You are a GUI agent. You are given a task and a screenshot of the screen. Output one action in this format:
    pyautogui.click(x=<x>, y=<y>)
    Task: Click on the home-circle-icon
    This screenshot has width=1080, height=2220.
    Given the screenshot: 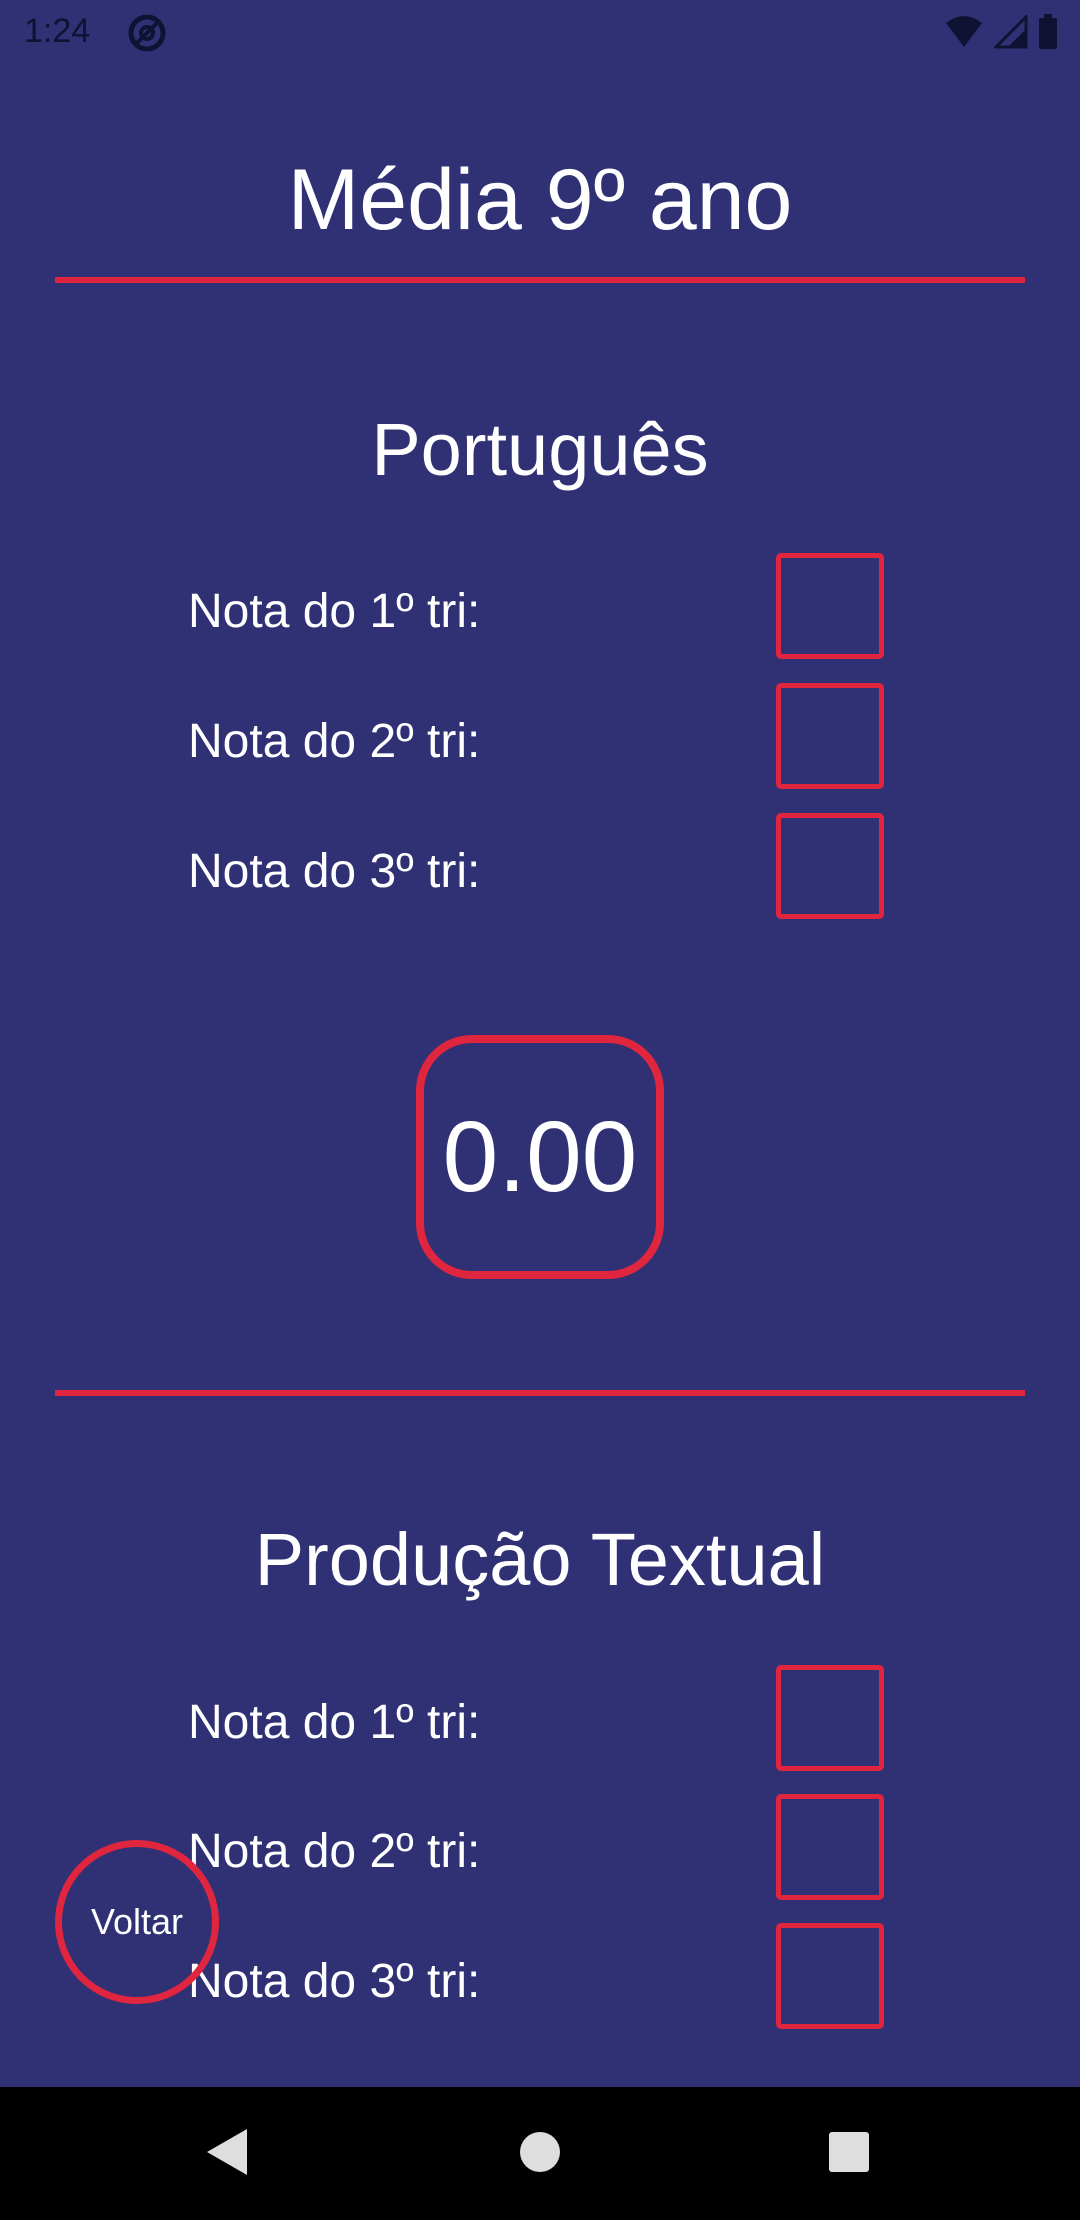 What is the action you would take?
    pyautogui.click(x=540, y=2152)
    